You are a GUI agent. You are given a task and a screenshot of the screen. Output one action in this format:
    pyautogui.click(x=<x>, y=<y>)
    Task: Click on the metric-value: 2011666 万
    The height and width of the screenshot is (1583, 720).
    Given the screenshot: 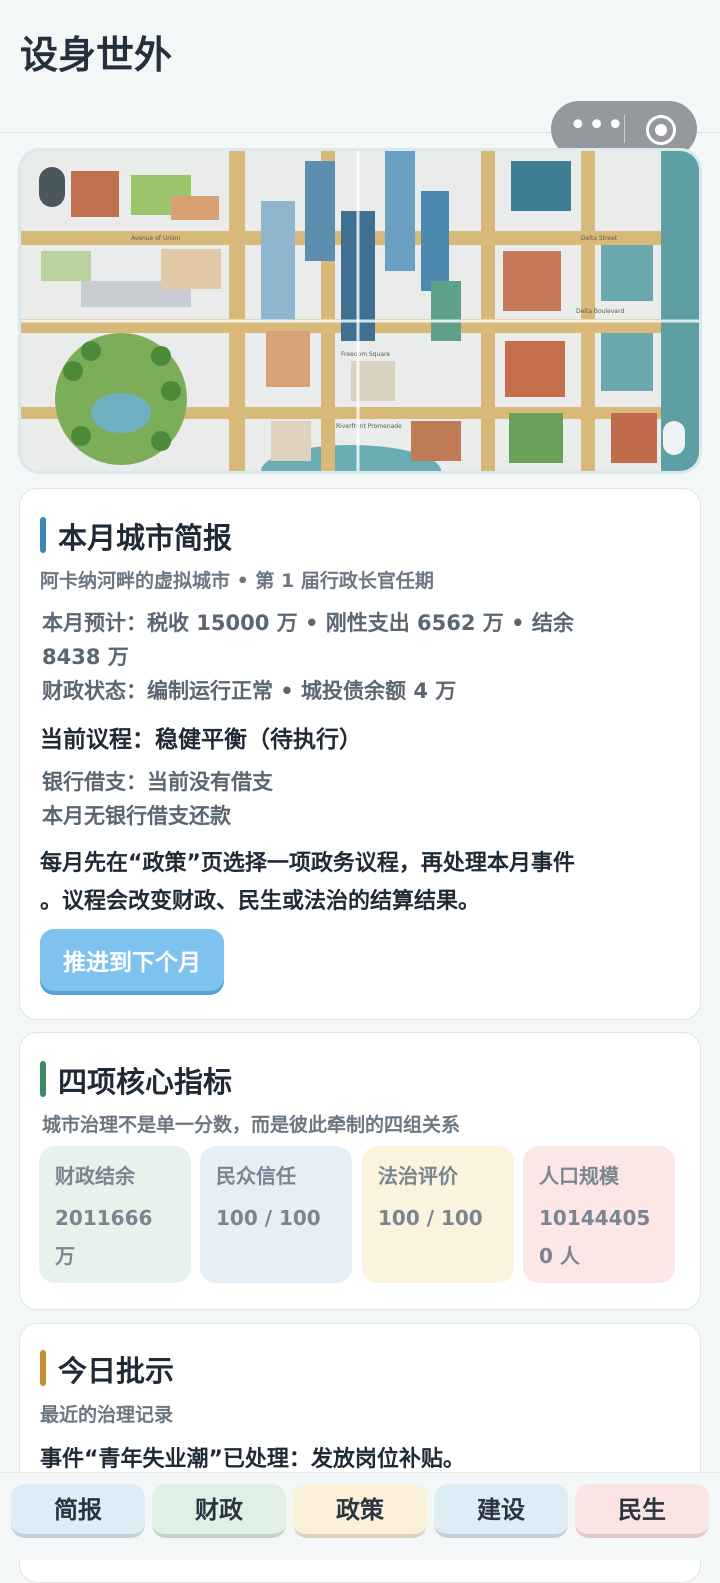 What is the action you would take?
    pyautogui.click(x=104, y=1237)
    